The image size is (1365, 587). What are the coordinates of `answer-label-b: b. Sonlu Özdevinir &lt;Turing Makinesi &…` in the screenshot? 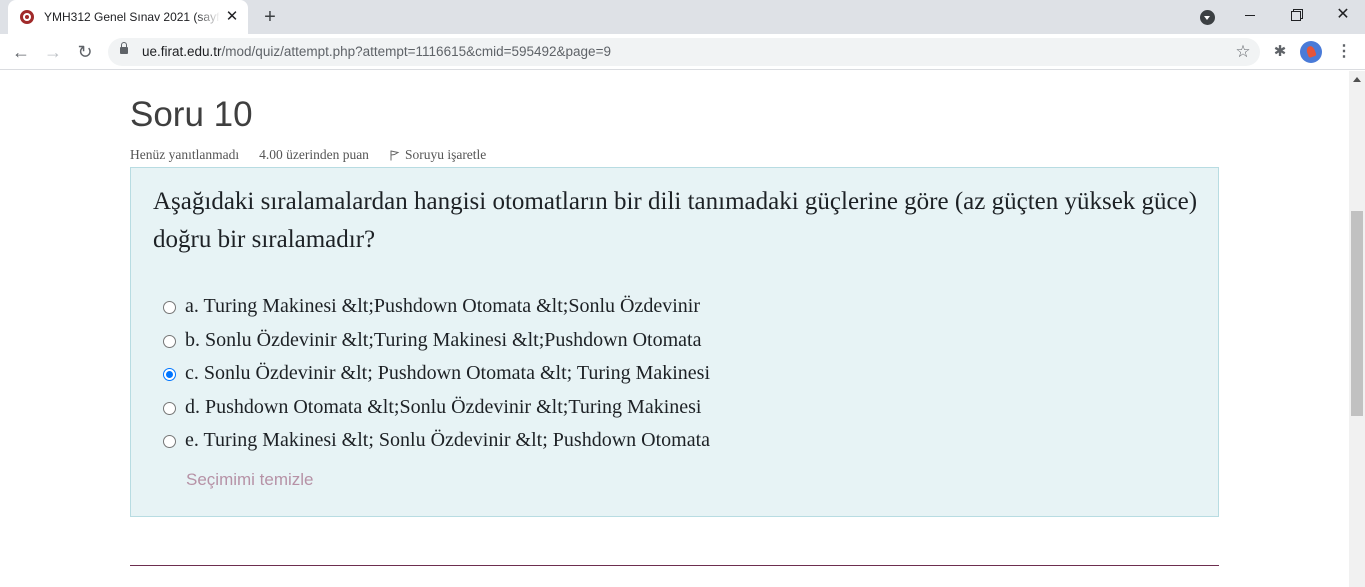 It's located at (443, 340).